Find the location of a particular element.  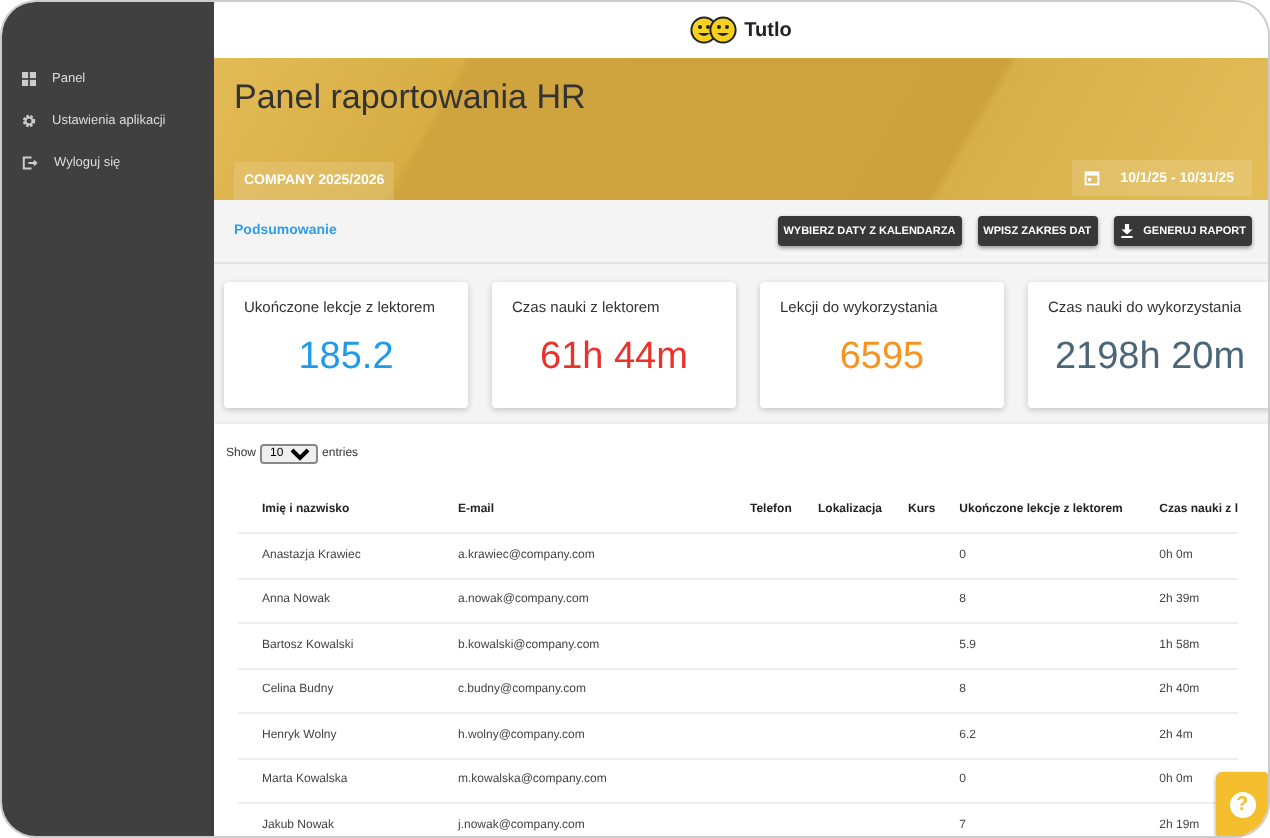

stat-value: 2198h 20m is located at coordinates (1150, 358).